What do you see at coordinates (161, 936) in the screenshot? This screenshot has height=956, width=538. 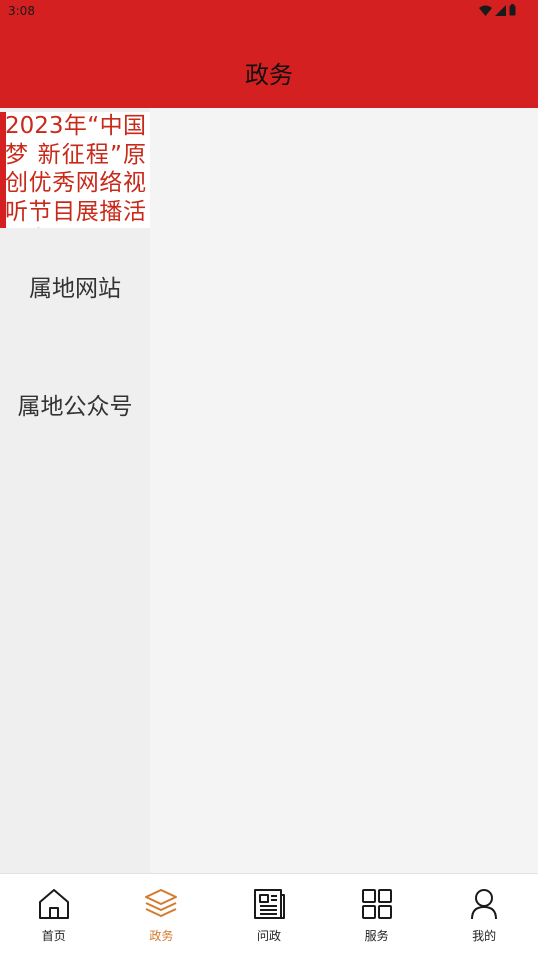 I see `tab-label: 政务` at bounding box center [161, 936].